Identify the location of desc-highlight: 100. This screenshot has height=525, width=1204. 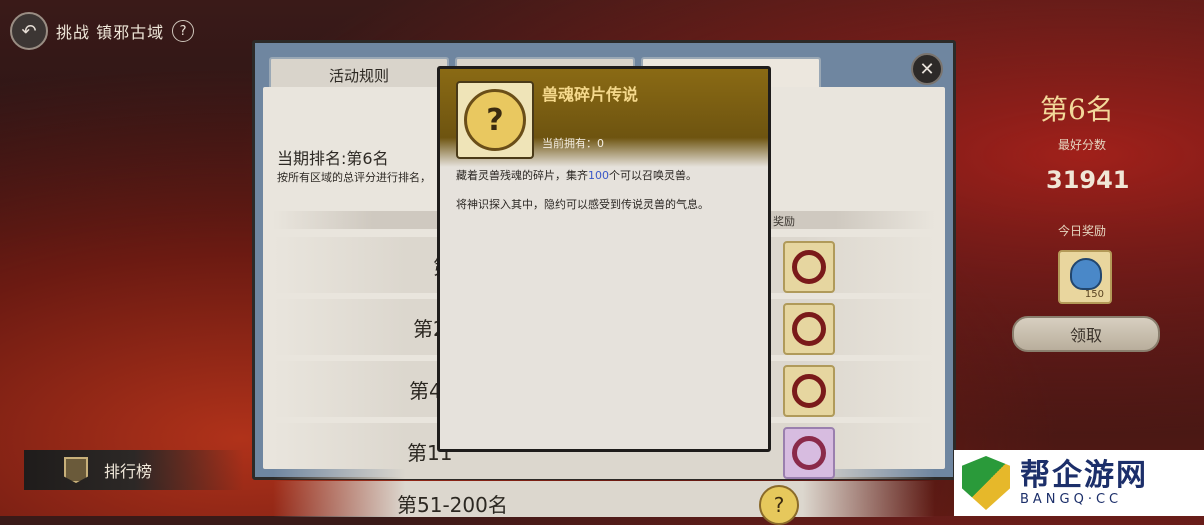
(598, 175).